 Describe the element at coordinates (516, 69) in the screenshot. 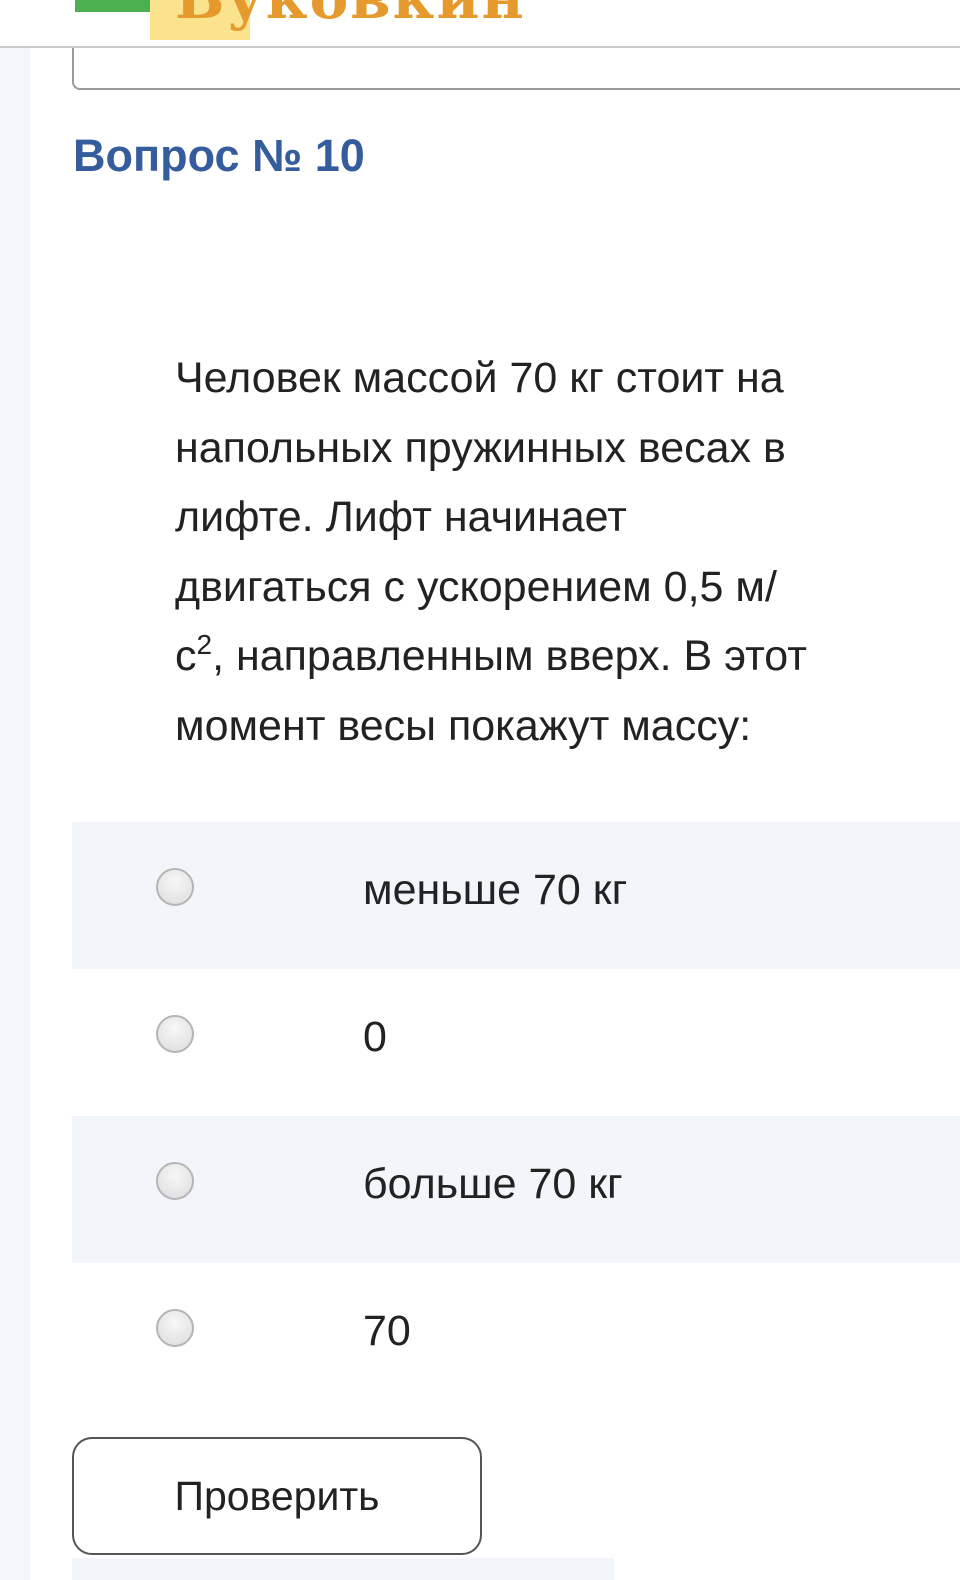

I see `previous-section-box` at that location.